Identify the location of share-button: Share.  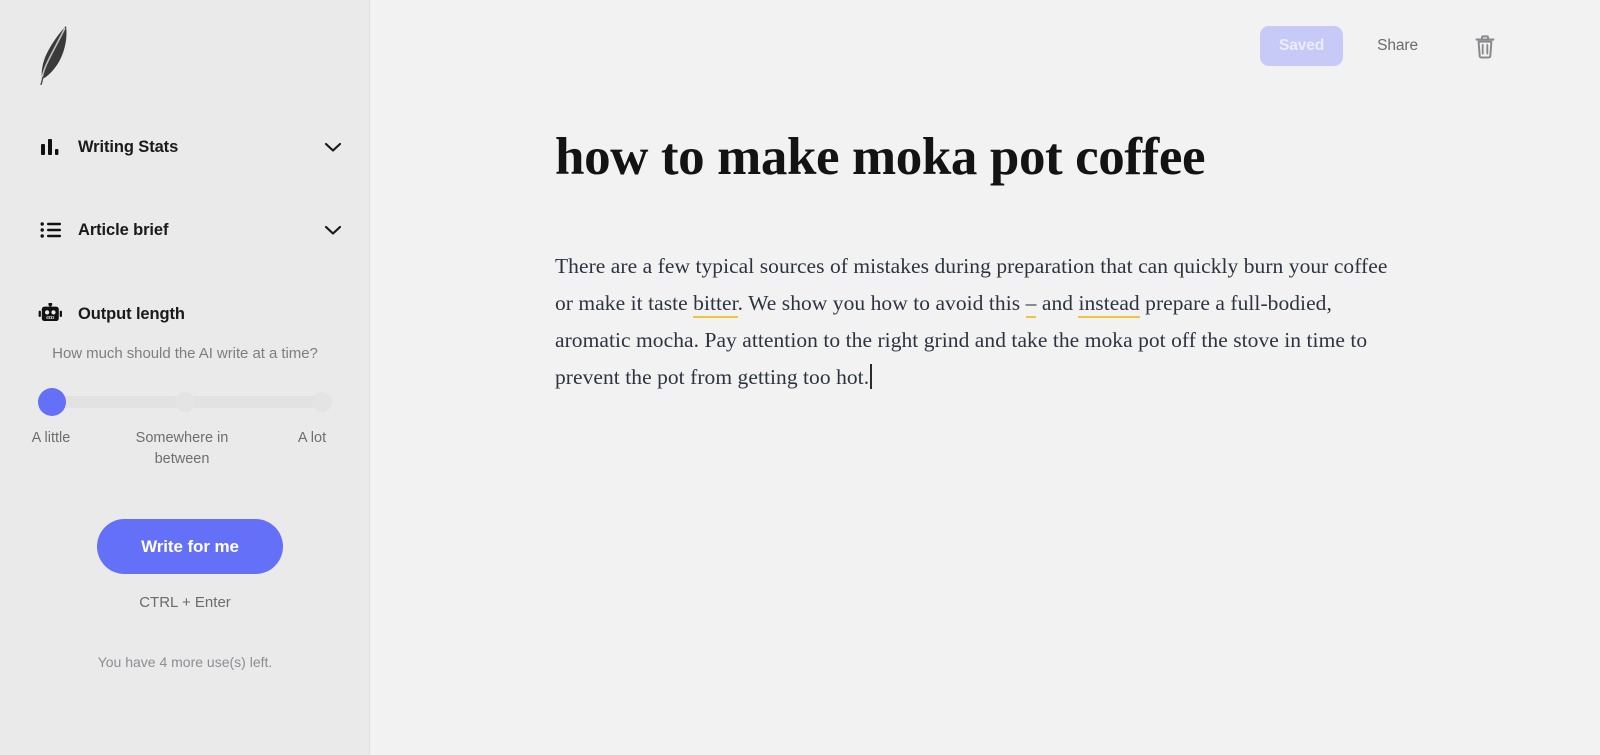
(1397, 46).